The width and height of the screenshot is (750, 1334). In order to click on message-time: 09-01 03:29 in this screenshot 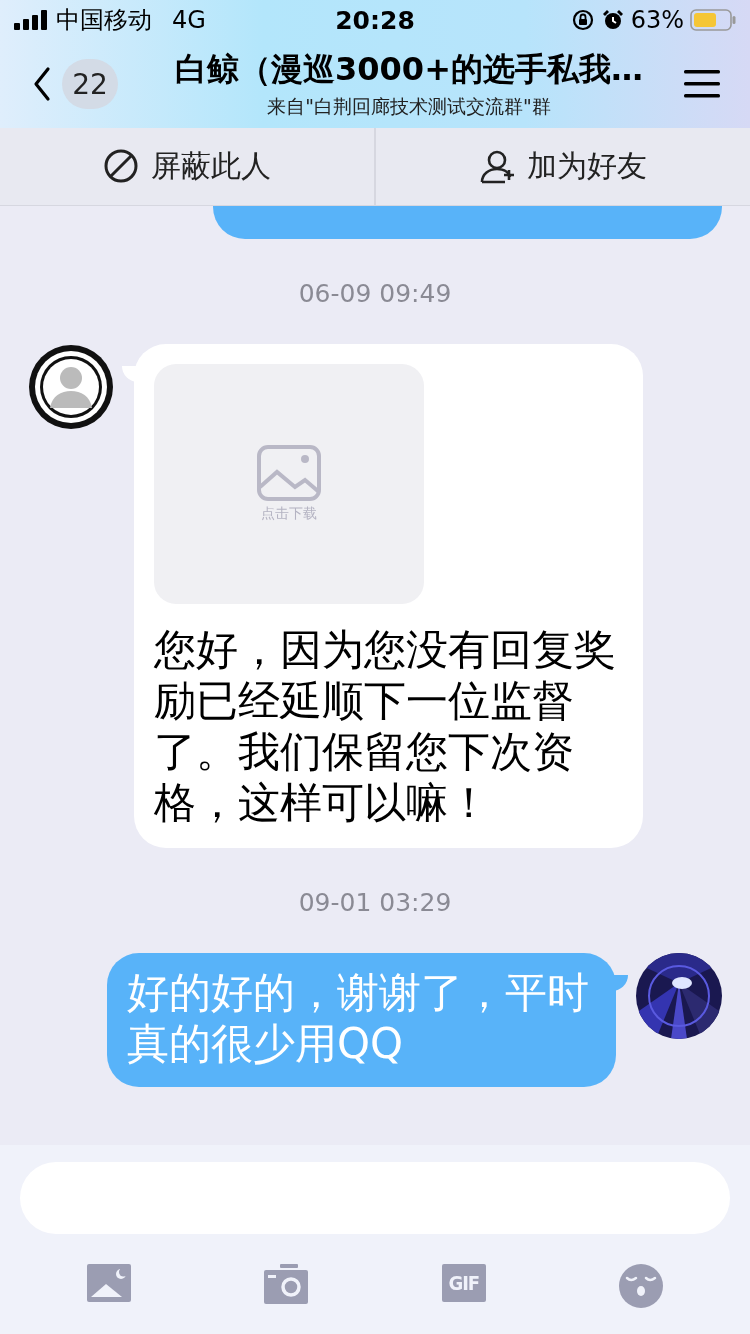, I will do `click(375, 902)`.